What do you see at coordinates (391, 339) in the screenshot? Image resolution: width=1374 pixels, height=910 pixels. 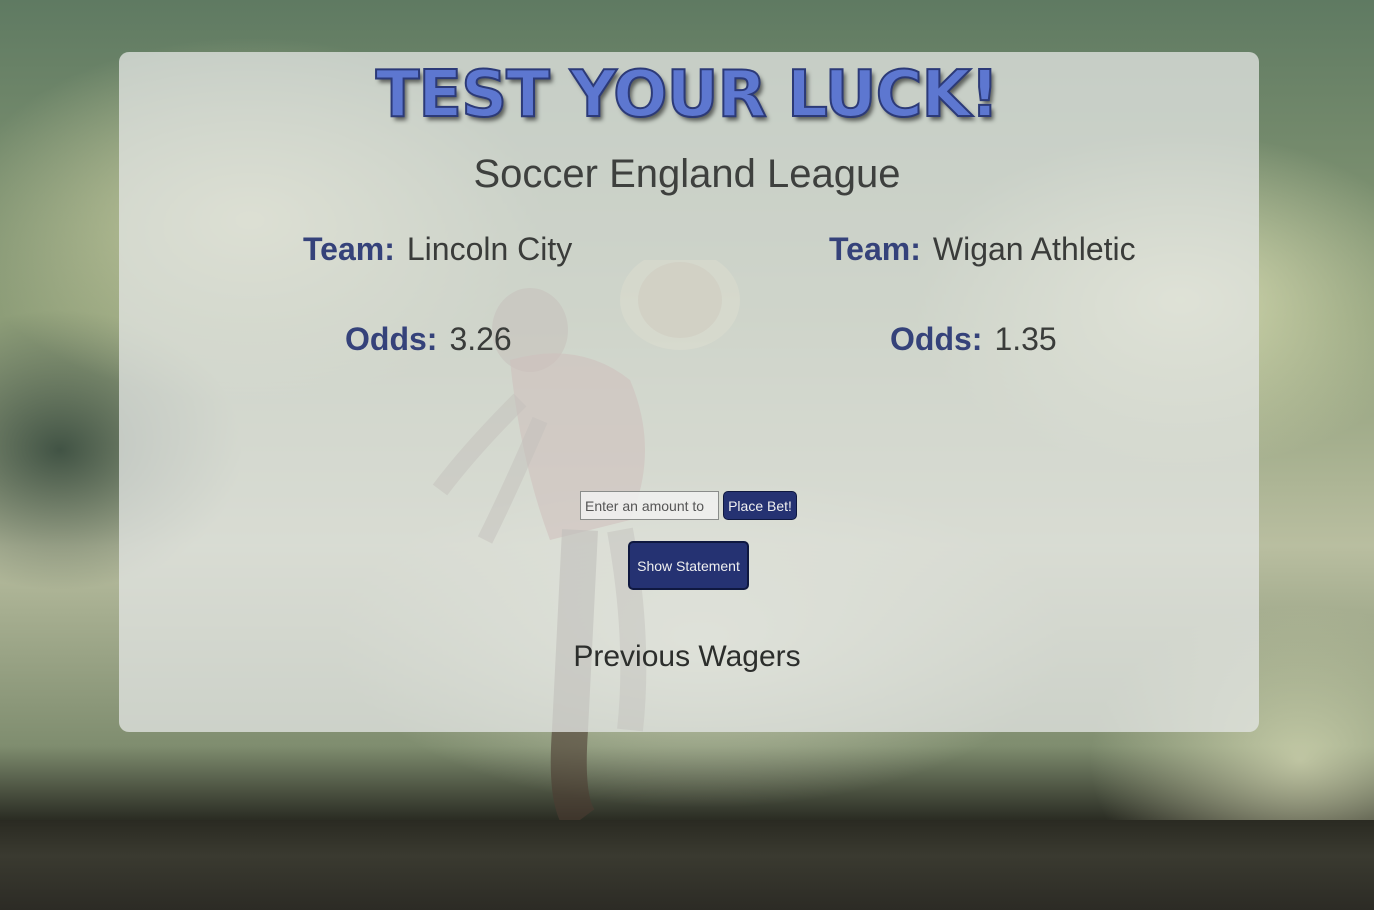 I see `home-odds-label: Odds:` at bounding box center [391, 339].